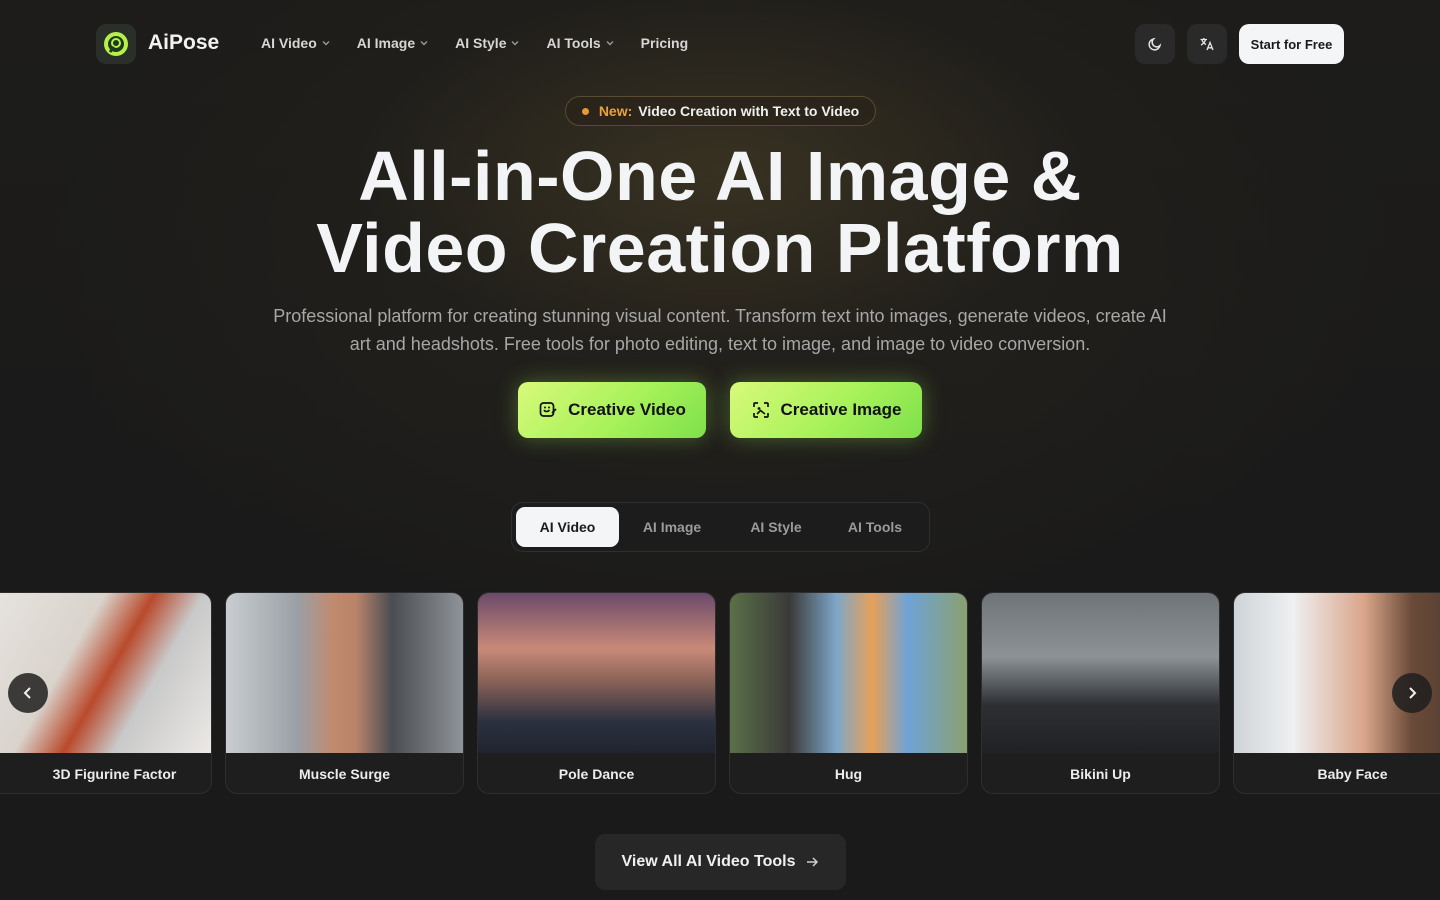 The image size is (1440, 900). What do you see at coordinates (841, 409) in the screenshot?
I see `creative-image-label: Creative Image` at bounding box center [841, 409].